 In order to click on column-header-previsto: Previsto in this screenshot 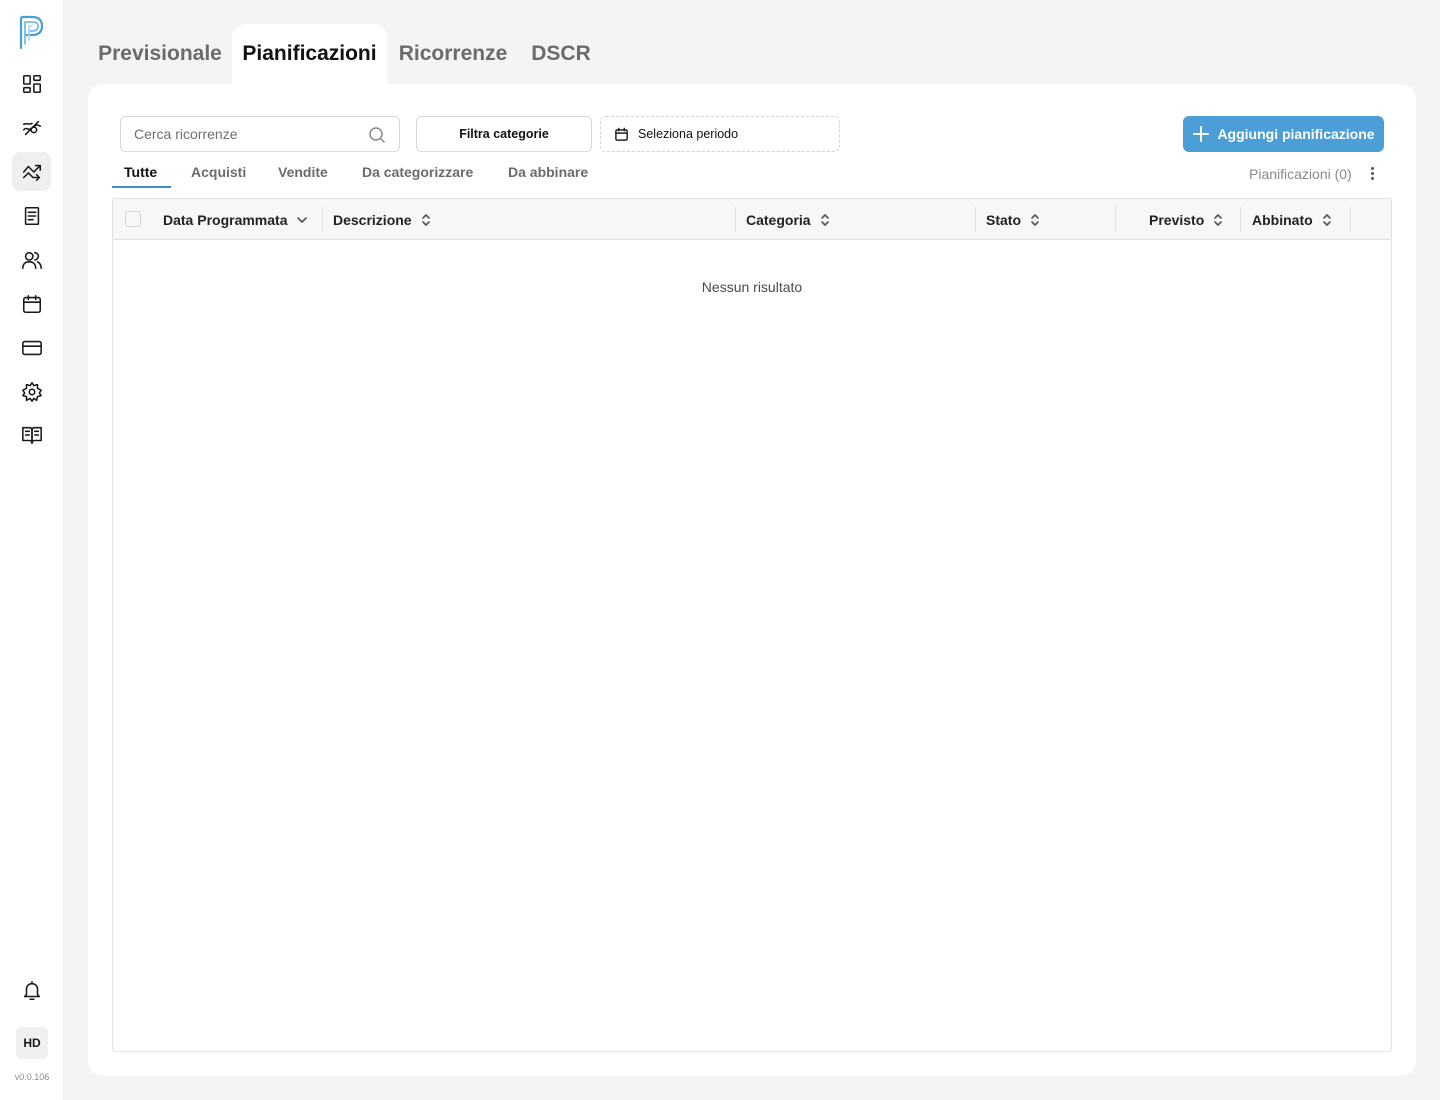, I will do `click(1187, 219)`.